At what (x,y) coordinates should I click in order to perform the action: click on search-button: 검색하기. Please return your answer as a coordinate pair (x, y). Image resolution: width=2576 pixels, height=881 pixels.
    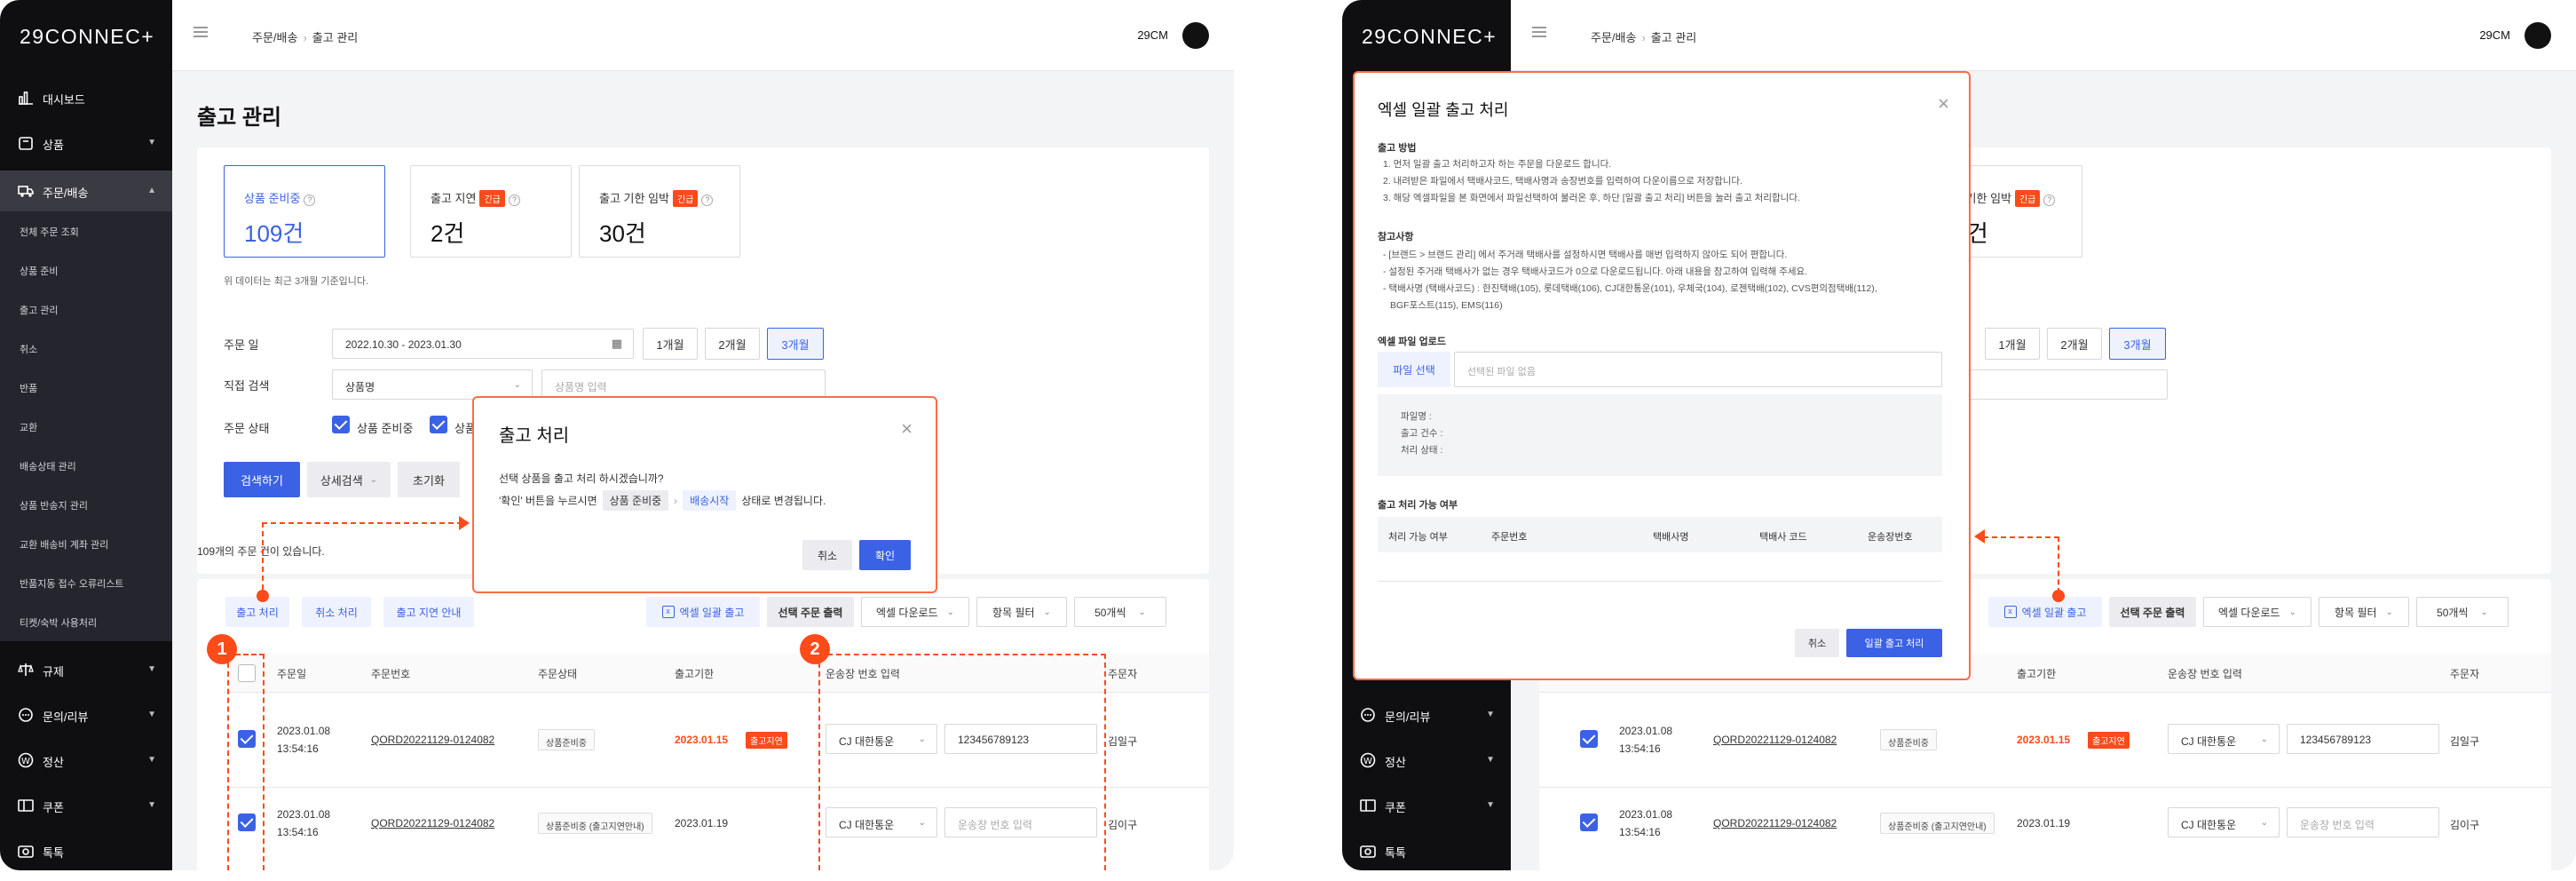
    Looking at the image, I should click on (262, 479).